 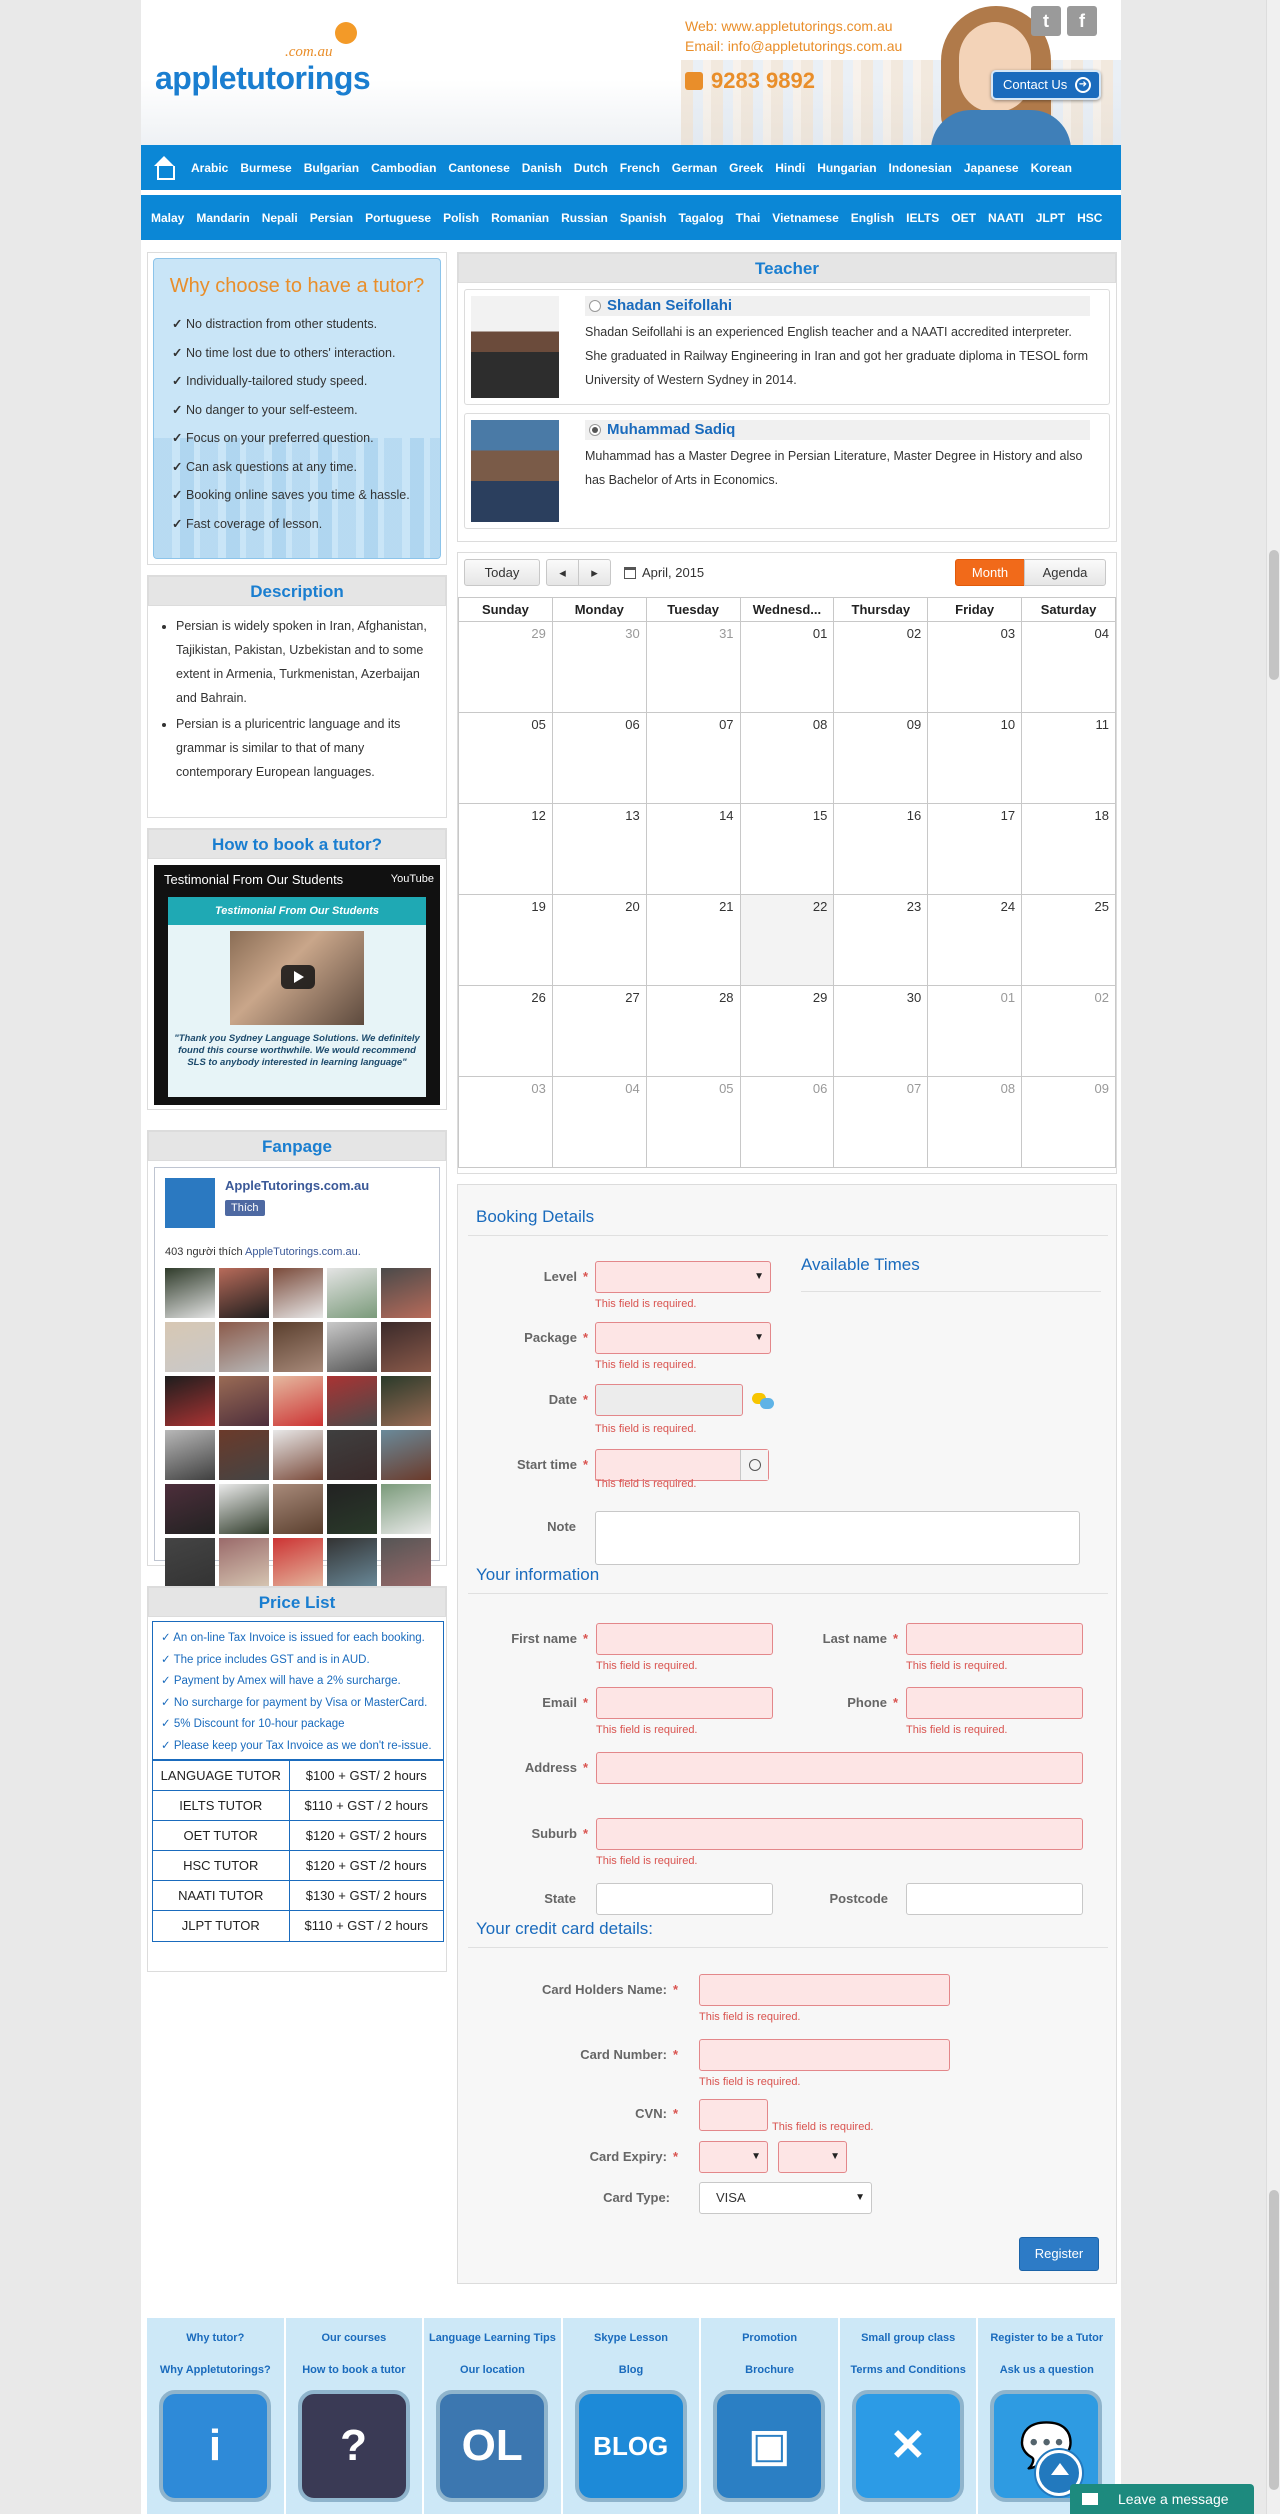 I want to click on footer-link: Brochure, so click(x=769, y=2370).